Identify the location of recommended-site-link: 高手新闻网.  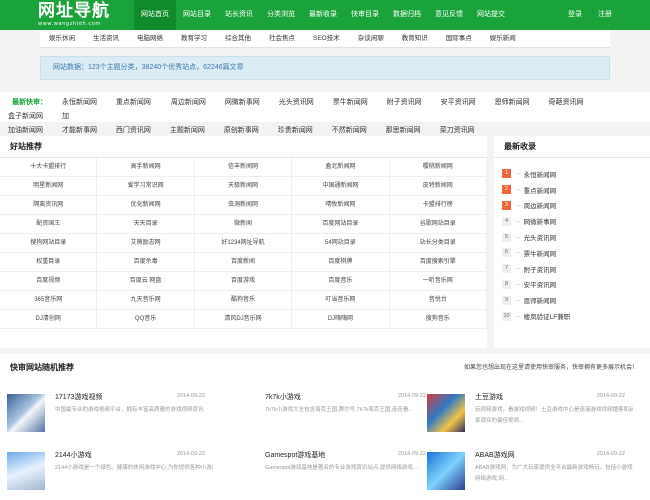
(146, 167).